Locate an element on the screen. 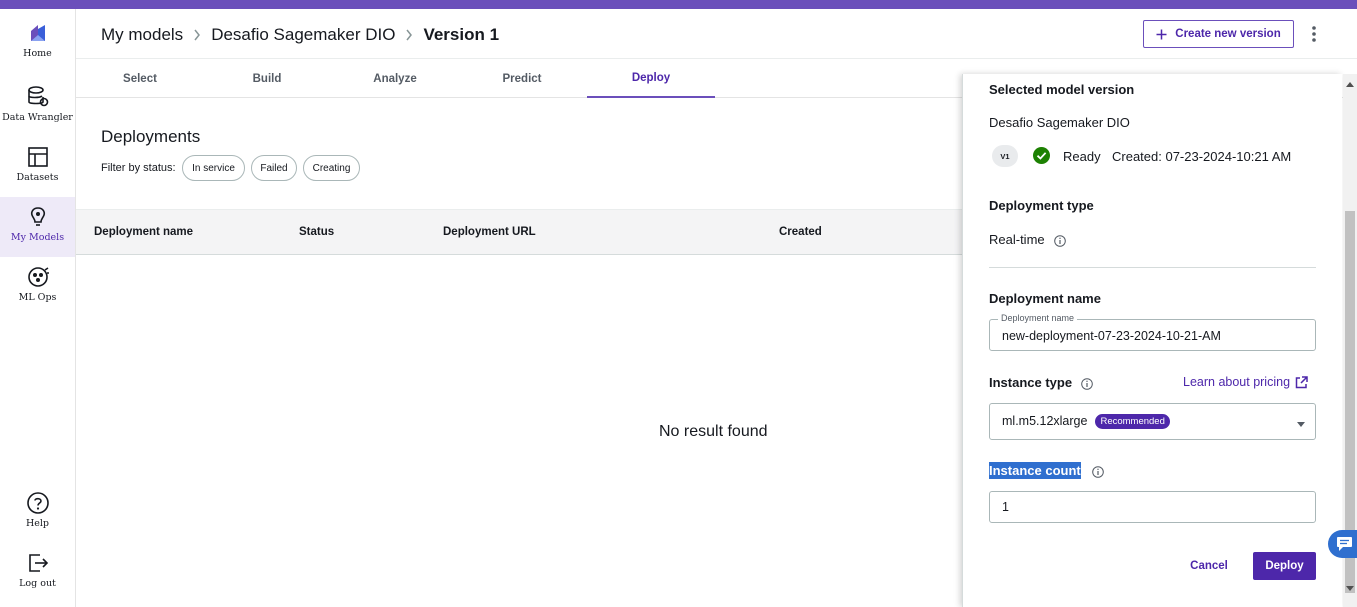  create-new-version-button: Create new version is located at coordinates (1218, 34).